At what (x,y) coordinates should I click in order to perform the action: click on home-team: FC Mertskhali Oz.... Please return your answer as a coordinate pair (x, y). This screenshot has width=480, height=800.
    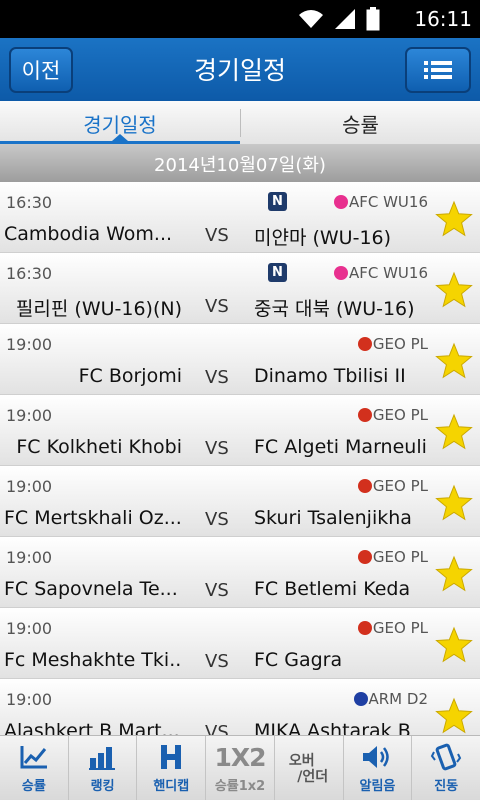
    Looking at the image, I should click on (93, 518).